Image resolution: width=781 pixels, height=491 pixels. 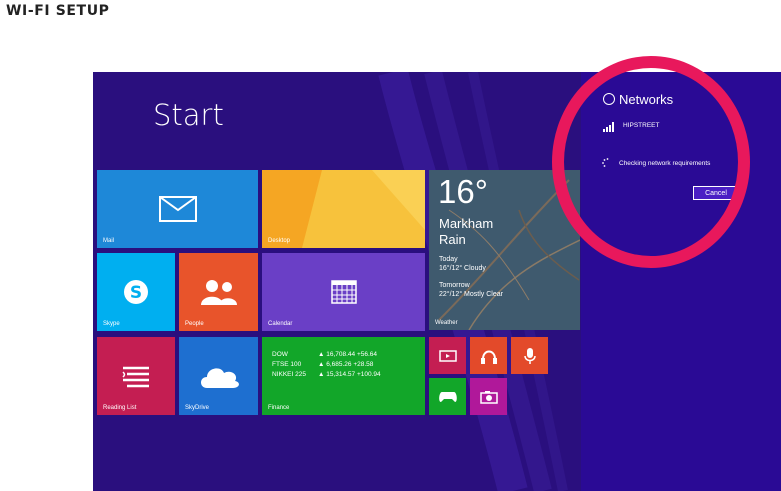 I want to click on tile-skype: S Skype, so click(x=136, y=292).